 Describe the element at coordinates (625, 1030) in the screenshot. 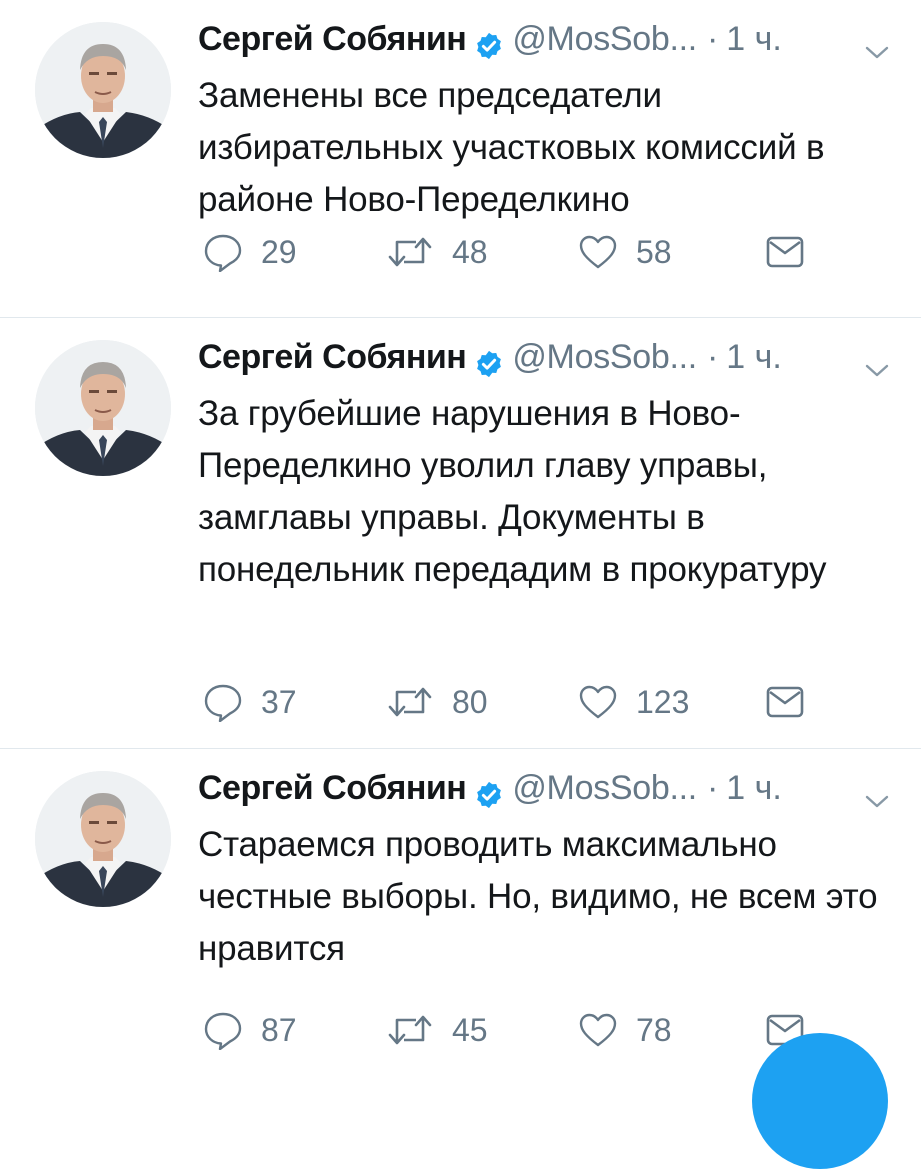

I see `like-button: 78` at that location.